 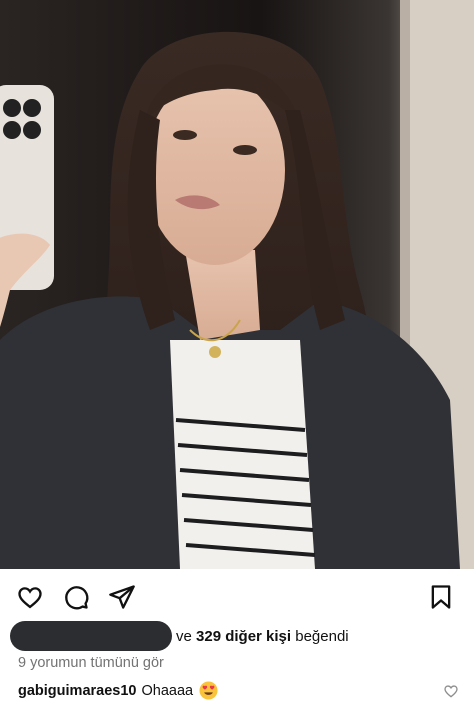 I want to click on likes-count: 329 diğer kişi, so click(x=243, y=636).